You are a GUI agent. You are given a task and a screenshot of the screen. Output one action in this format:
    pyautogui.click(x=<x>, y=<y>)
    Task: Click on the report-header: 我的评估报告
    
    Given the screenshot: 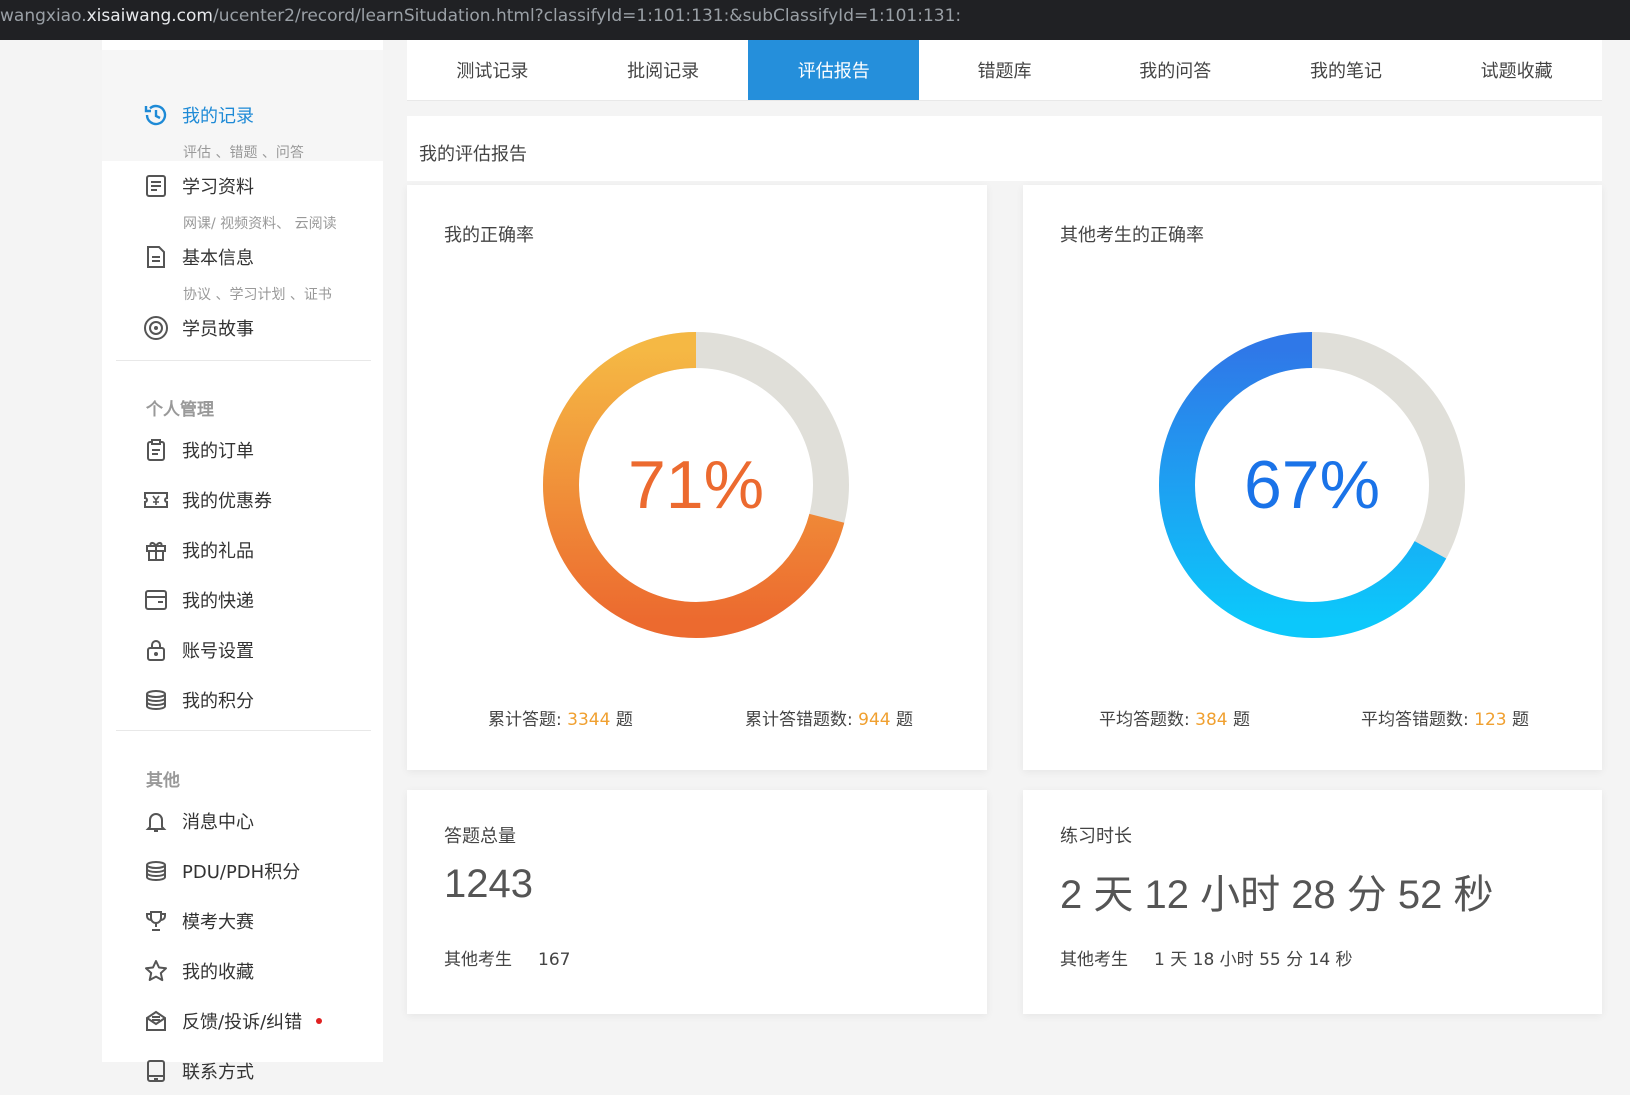 What is the action you would take?
    pyautogui.click(x=1004, y=148)
    